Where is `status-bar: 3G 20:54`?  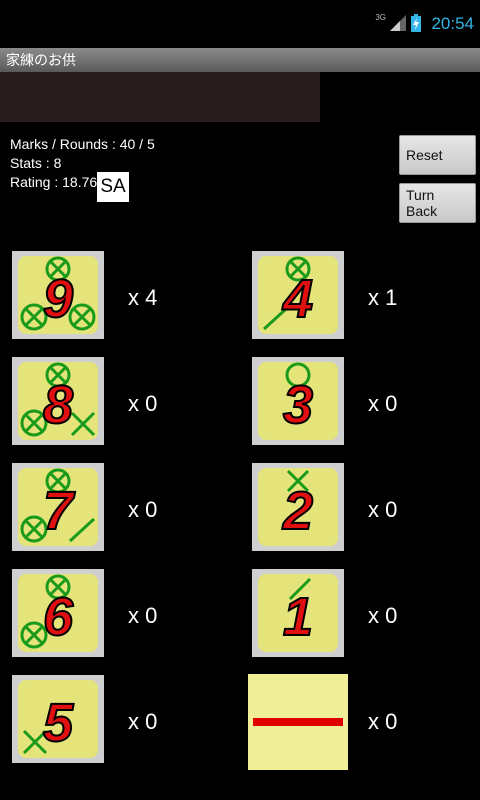 status-bar: 3G 20:54 is located at coordinates (240, 24).